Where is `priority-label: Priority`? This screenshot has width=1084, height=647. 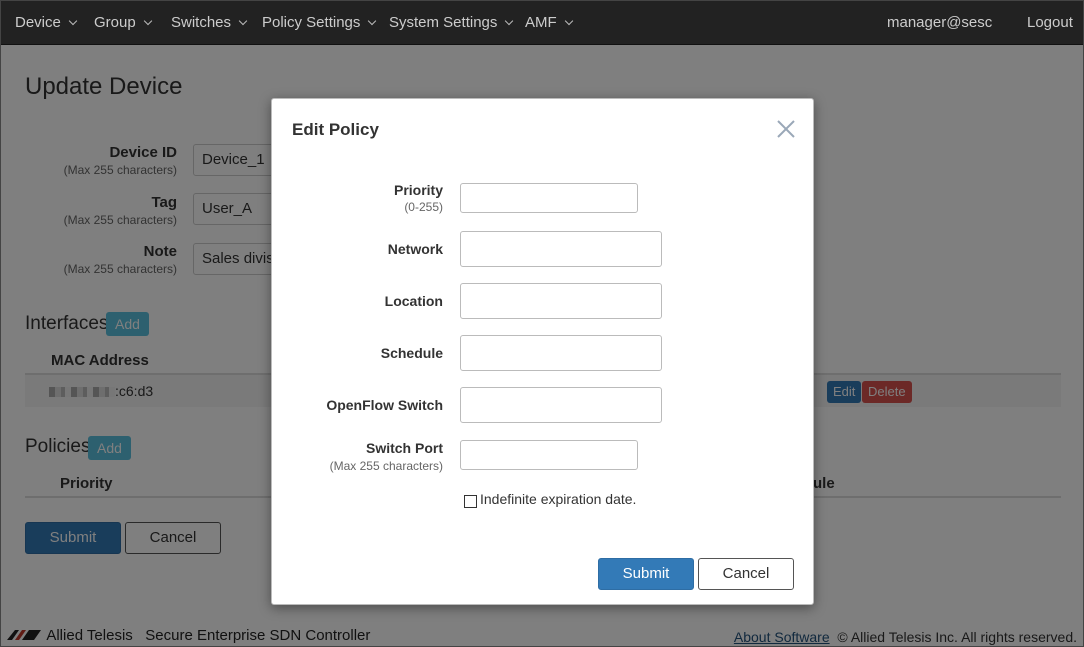
priority-label: Priority is located at coordinates (418, 190).